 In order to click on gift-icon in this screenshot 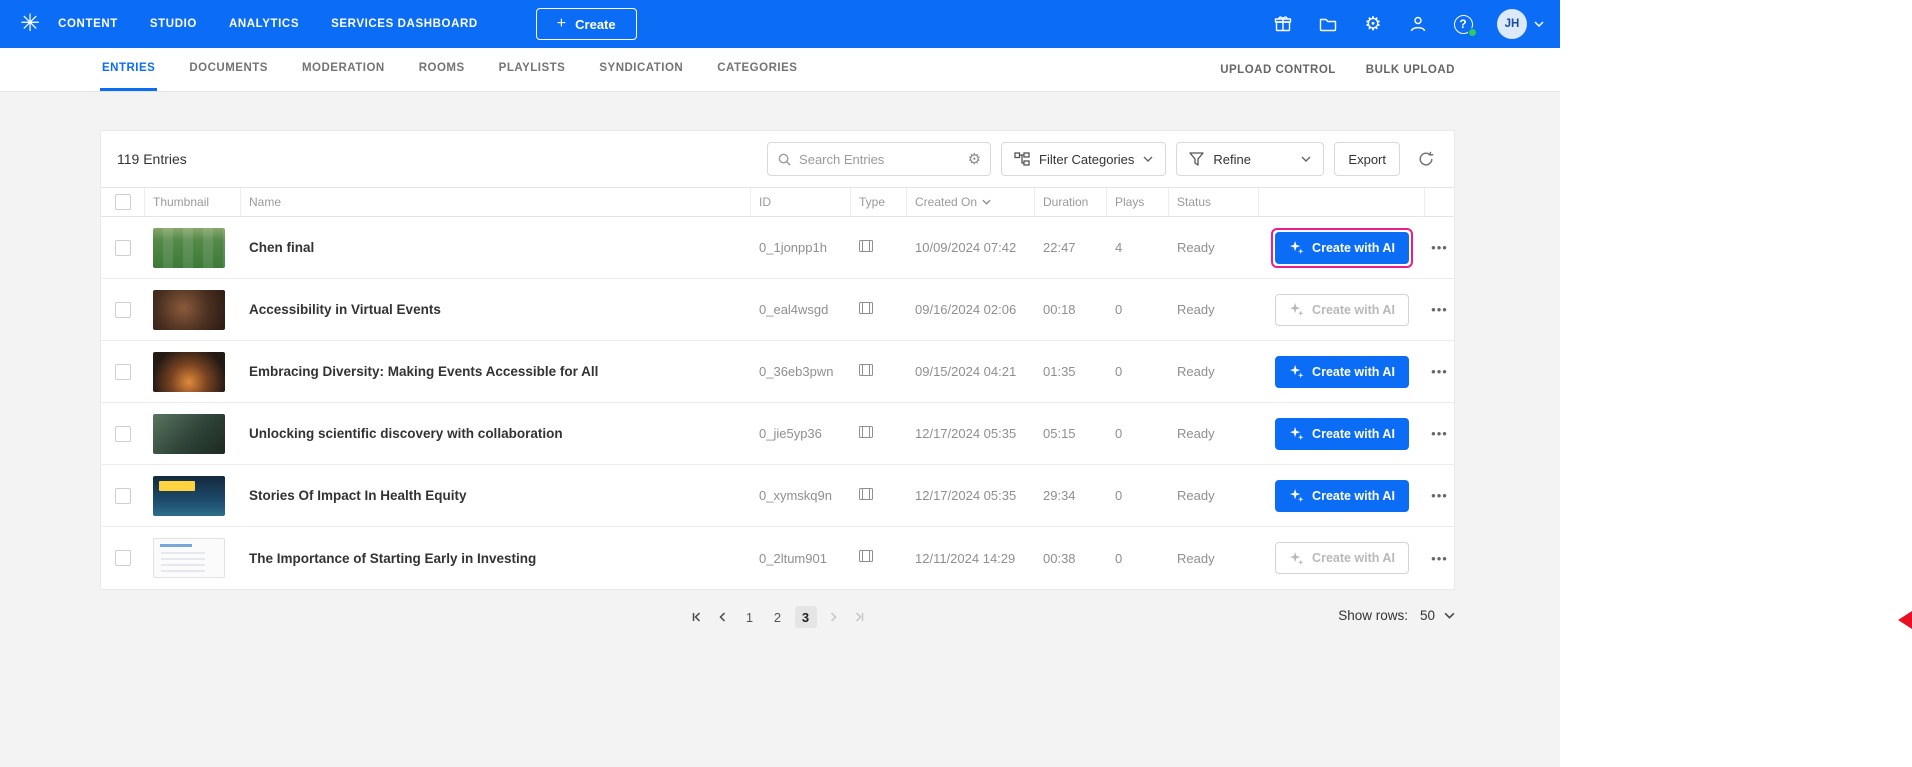, I will do `click(1283, 24)`.